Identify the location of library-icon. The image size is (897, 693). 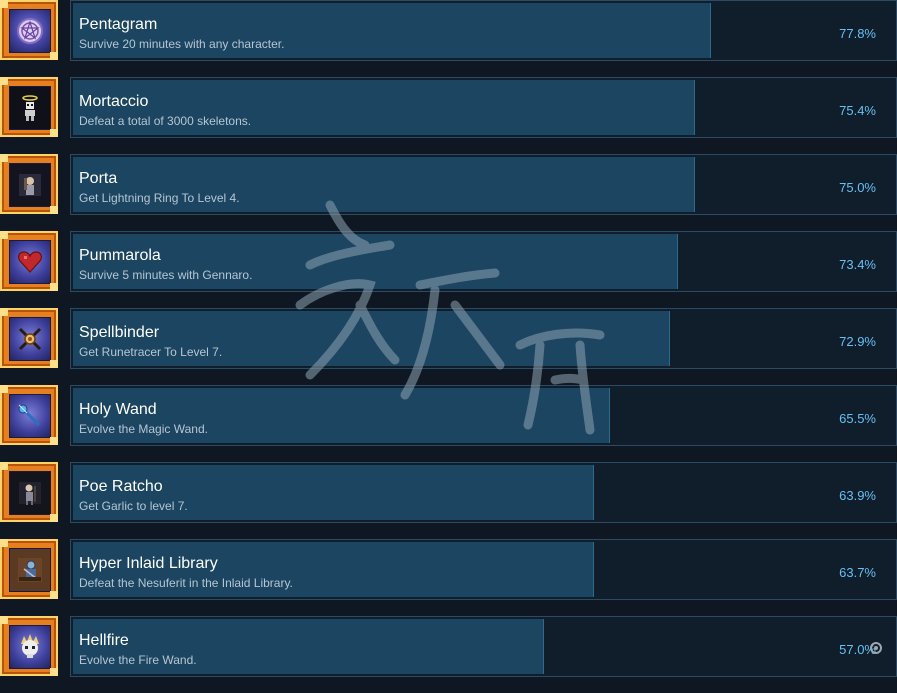
(30, 570).